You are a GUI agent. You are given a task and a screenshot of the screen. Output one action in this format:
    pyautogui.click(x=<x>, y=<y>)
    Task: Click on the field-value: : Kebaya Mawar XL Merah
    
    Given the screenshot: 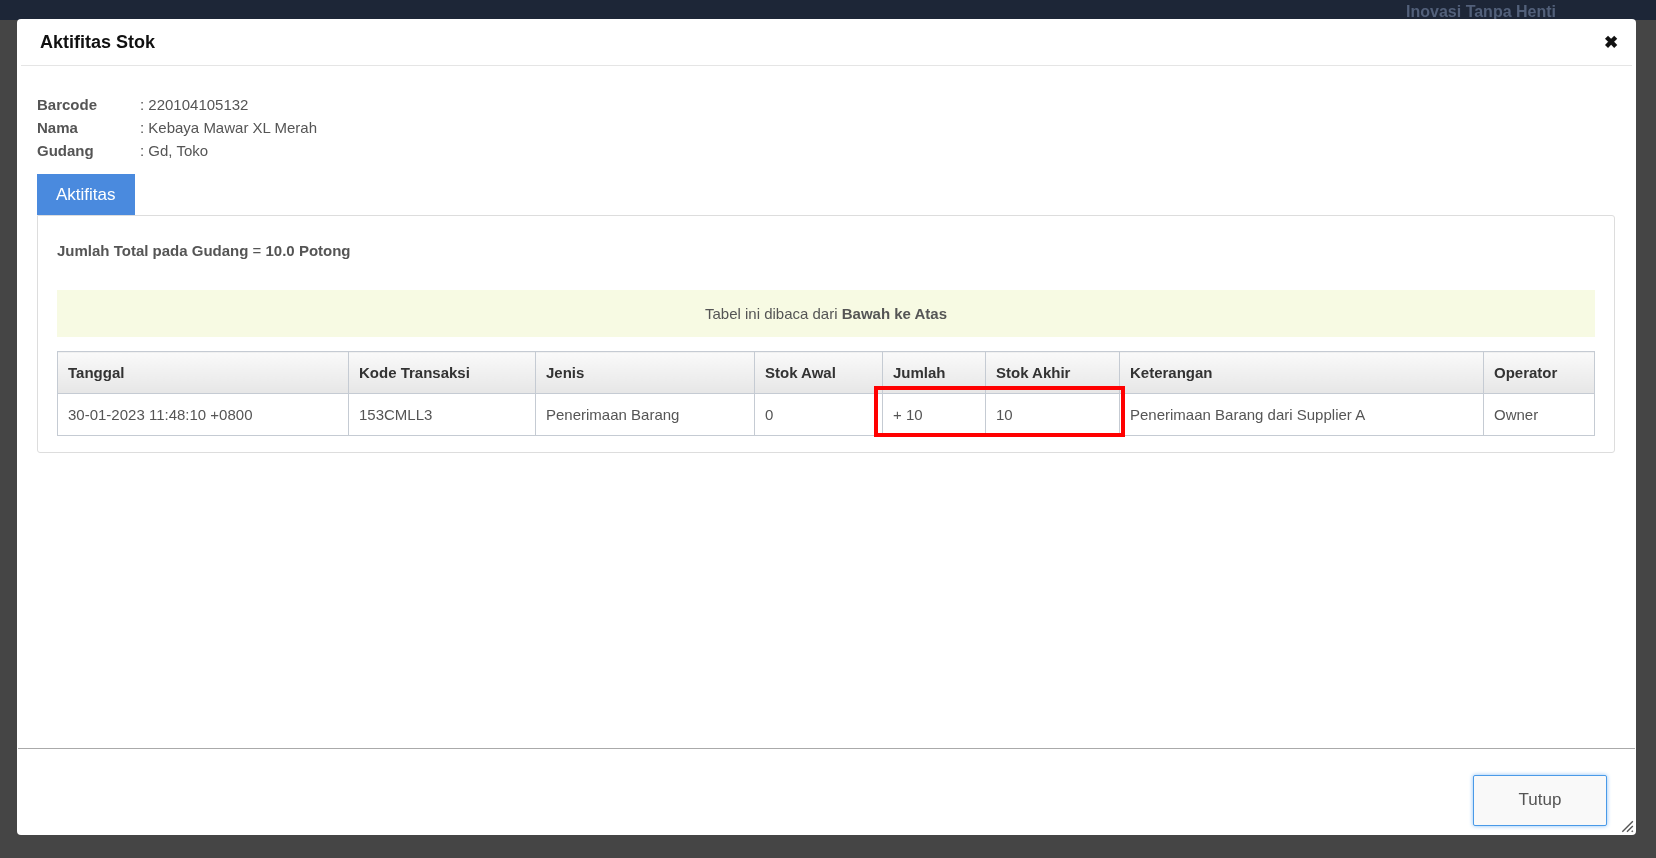 What is the action you would take?
    pyautogui.click(x=229, y=128)
    